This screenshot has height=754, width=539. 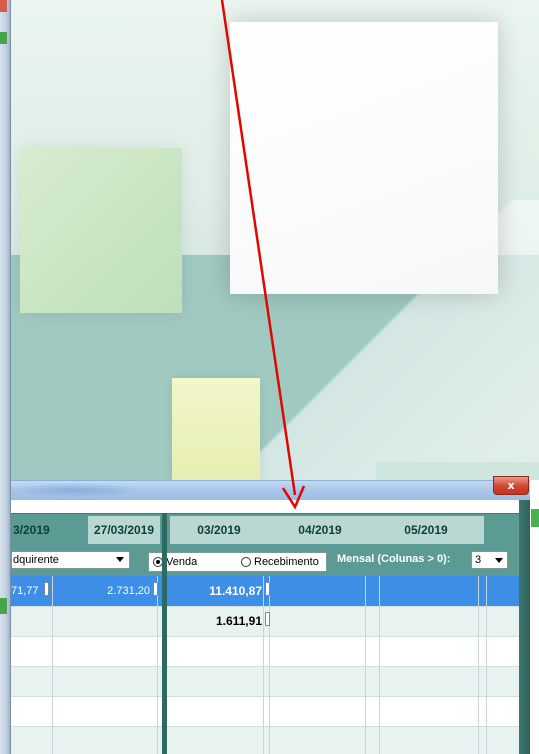 I want to click on column-header-1: 3/2019, so click(x=43, y=530).